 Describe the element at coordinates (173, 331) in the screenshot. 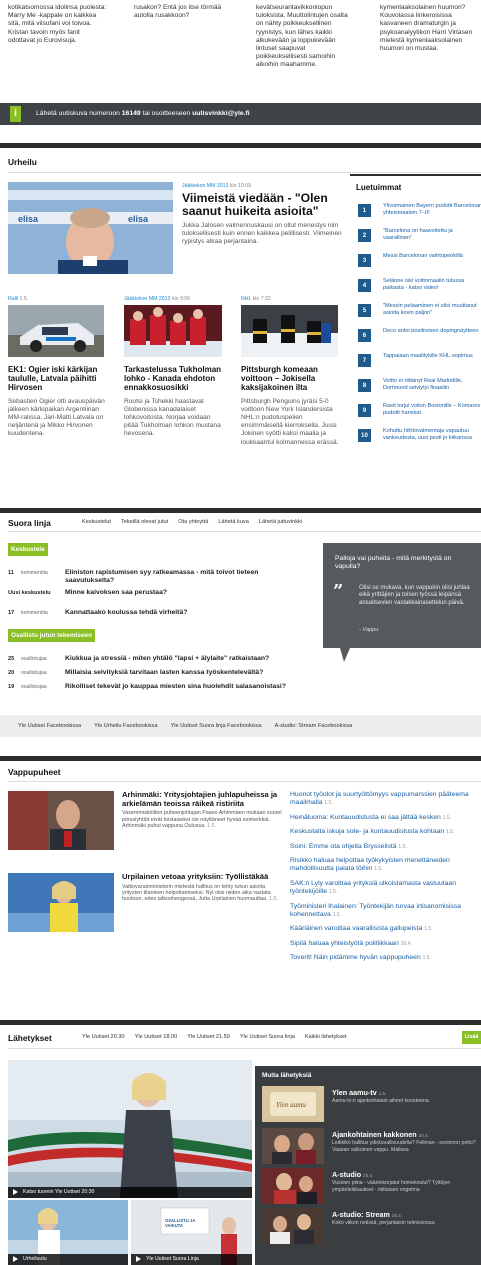

I see `hockey-team-photo` at that location.